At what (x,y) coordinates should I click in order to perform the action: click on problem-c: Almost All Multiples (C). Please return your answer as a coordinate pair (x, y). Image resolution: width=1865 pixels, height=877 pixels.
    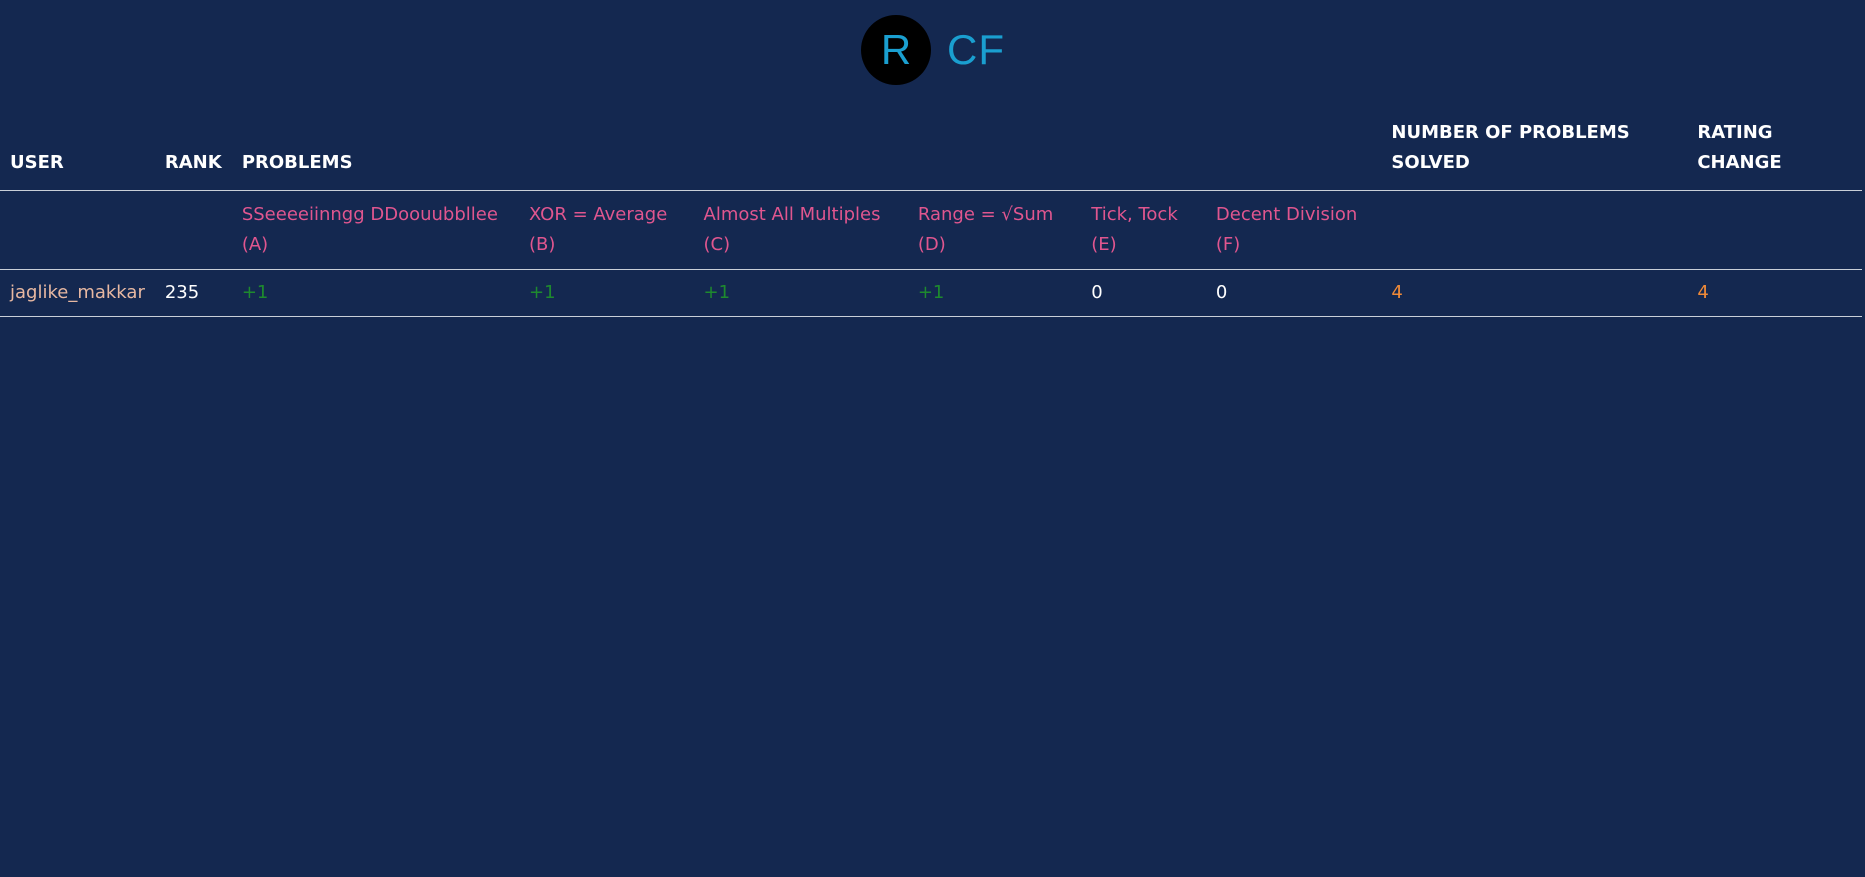
    Looking at the image, I should click on (800, 230).